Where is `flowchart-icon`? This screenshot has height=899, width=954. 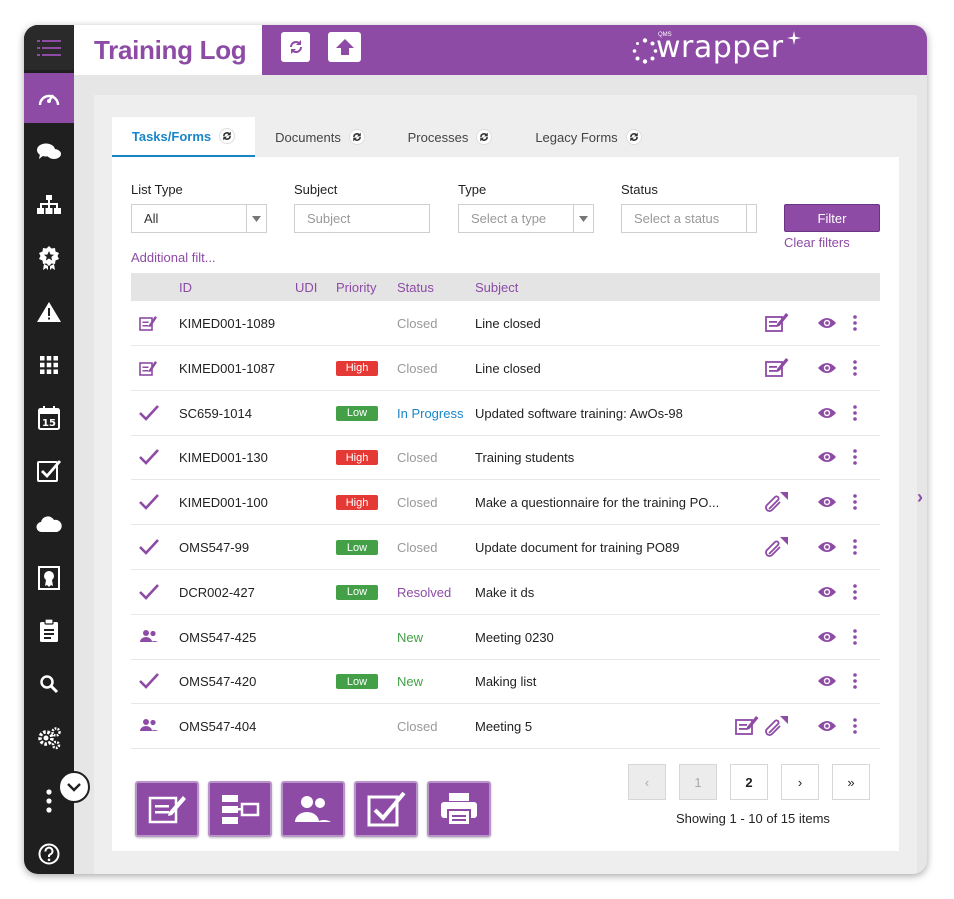
flowchart-icon is located at coordinates (241, 809).